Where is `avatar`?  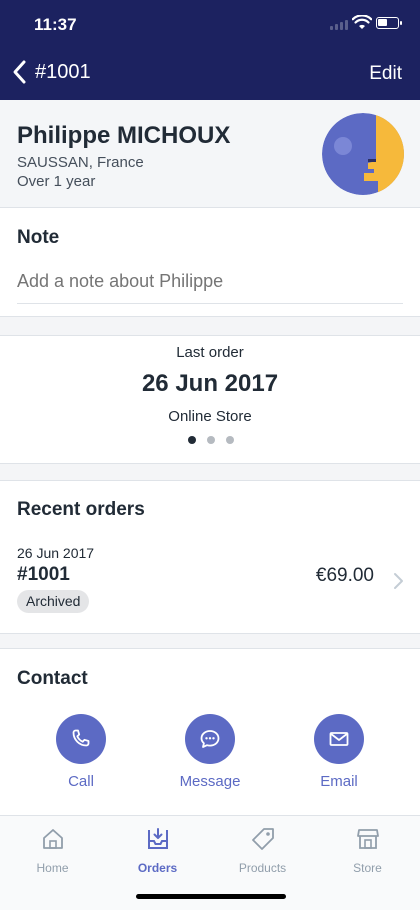 avatar is located at coordinates (363, 154).